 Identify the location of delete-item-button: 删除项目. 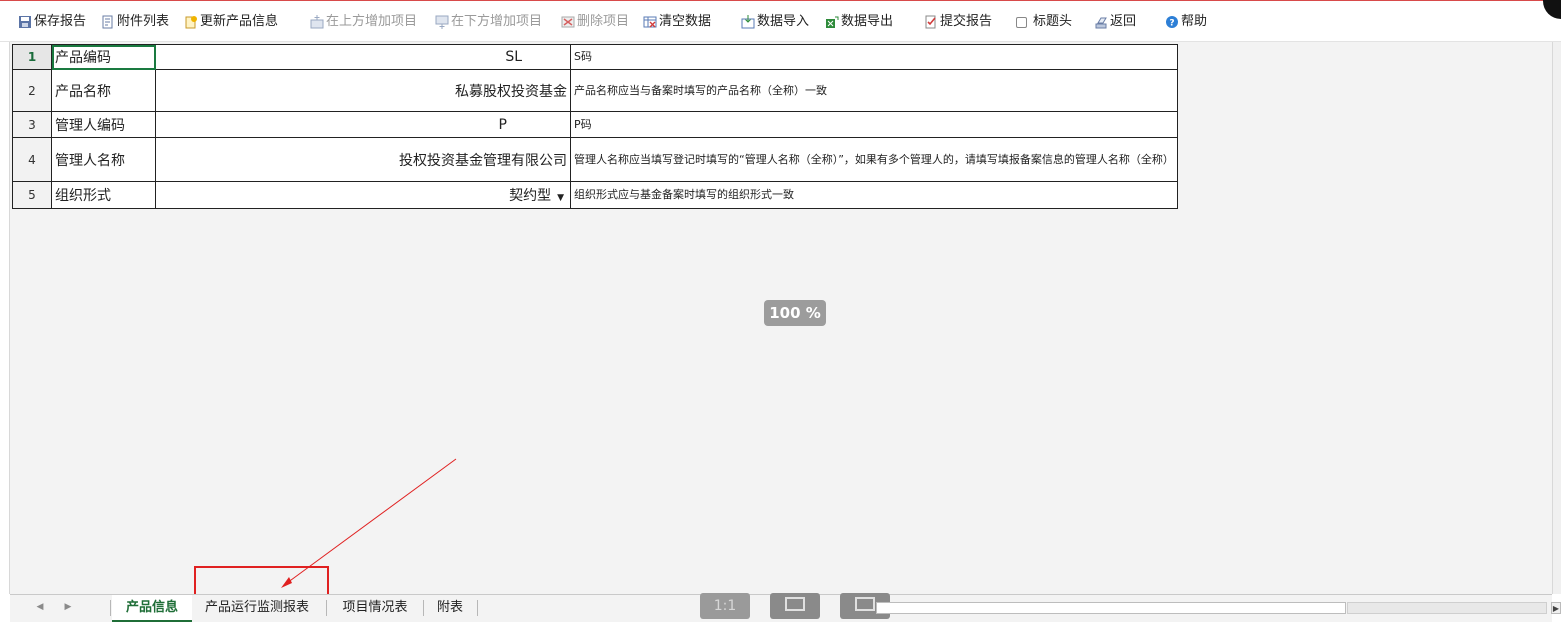
(595, 22).